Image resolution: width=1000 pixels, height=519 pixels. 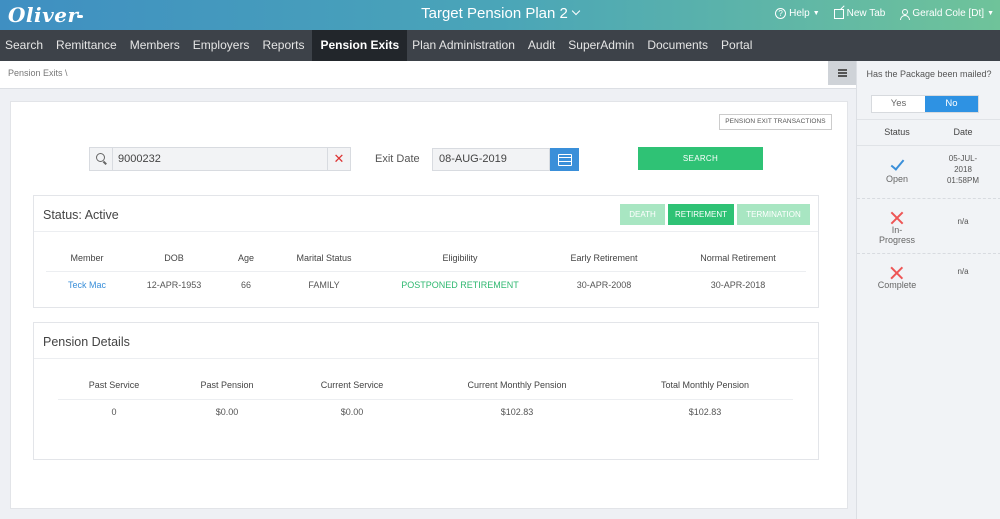 I want to click on menu-icon, so click(x=842, y=70).